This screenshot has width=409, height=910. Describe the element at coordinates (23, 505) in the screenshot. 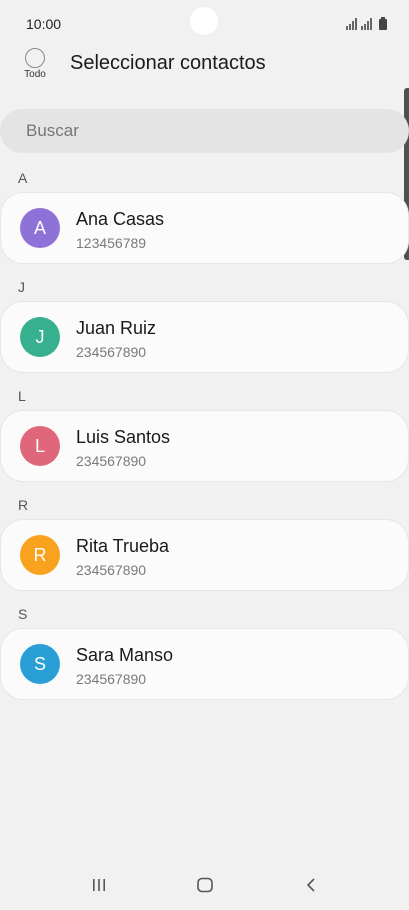

I see `section-header: R` at that location.